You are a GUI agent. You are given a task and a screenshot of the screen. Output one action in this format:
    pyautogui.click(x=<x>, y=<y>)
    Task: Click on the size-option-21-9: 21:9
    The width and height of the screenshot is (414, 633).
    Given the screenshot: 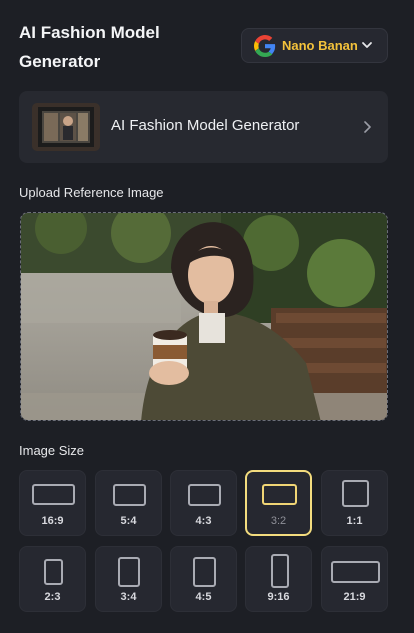 What is the action you would take?
    pyautogui.click(x=354, y=579)
    